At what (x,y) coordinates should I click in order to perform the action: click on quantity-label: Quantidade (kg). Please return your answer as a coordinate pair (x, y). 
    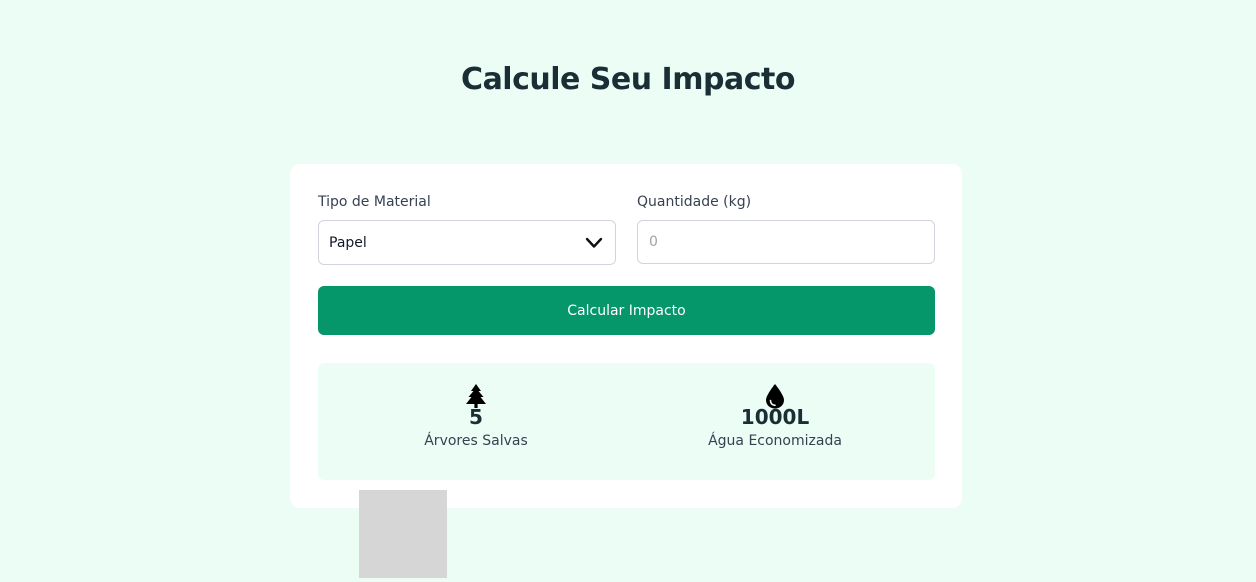
    Looking at the image, I should click on (694, 202).